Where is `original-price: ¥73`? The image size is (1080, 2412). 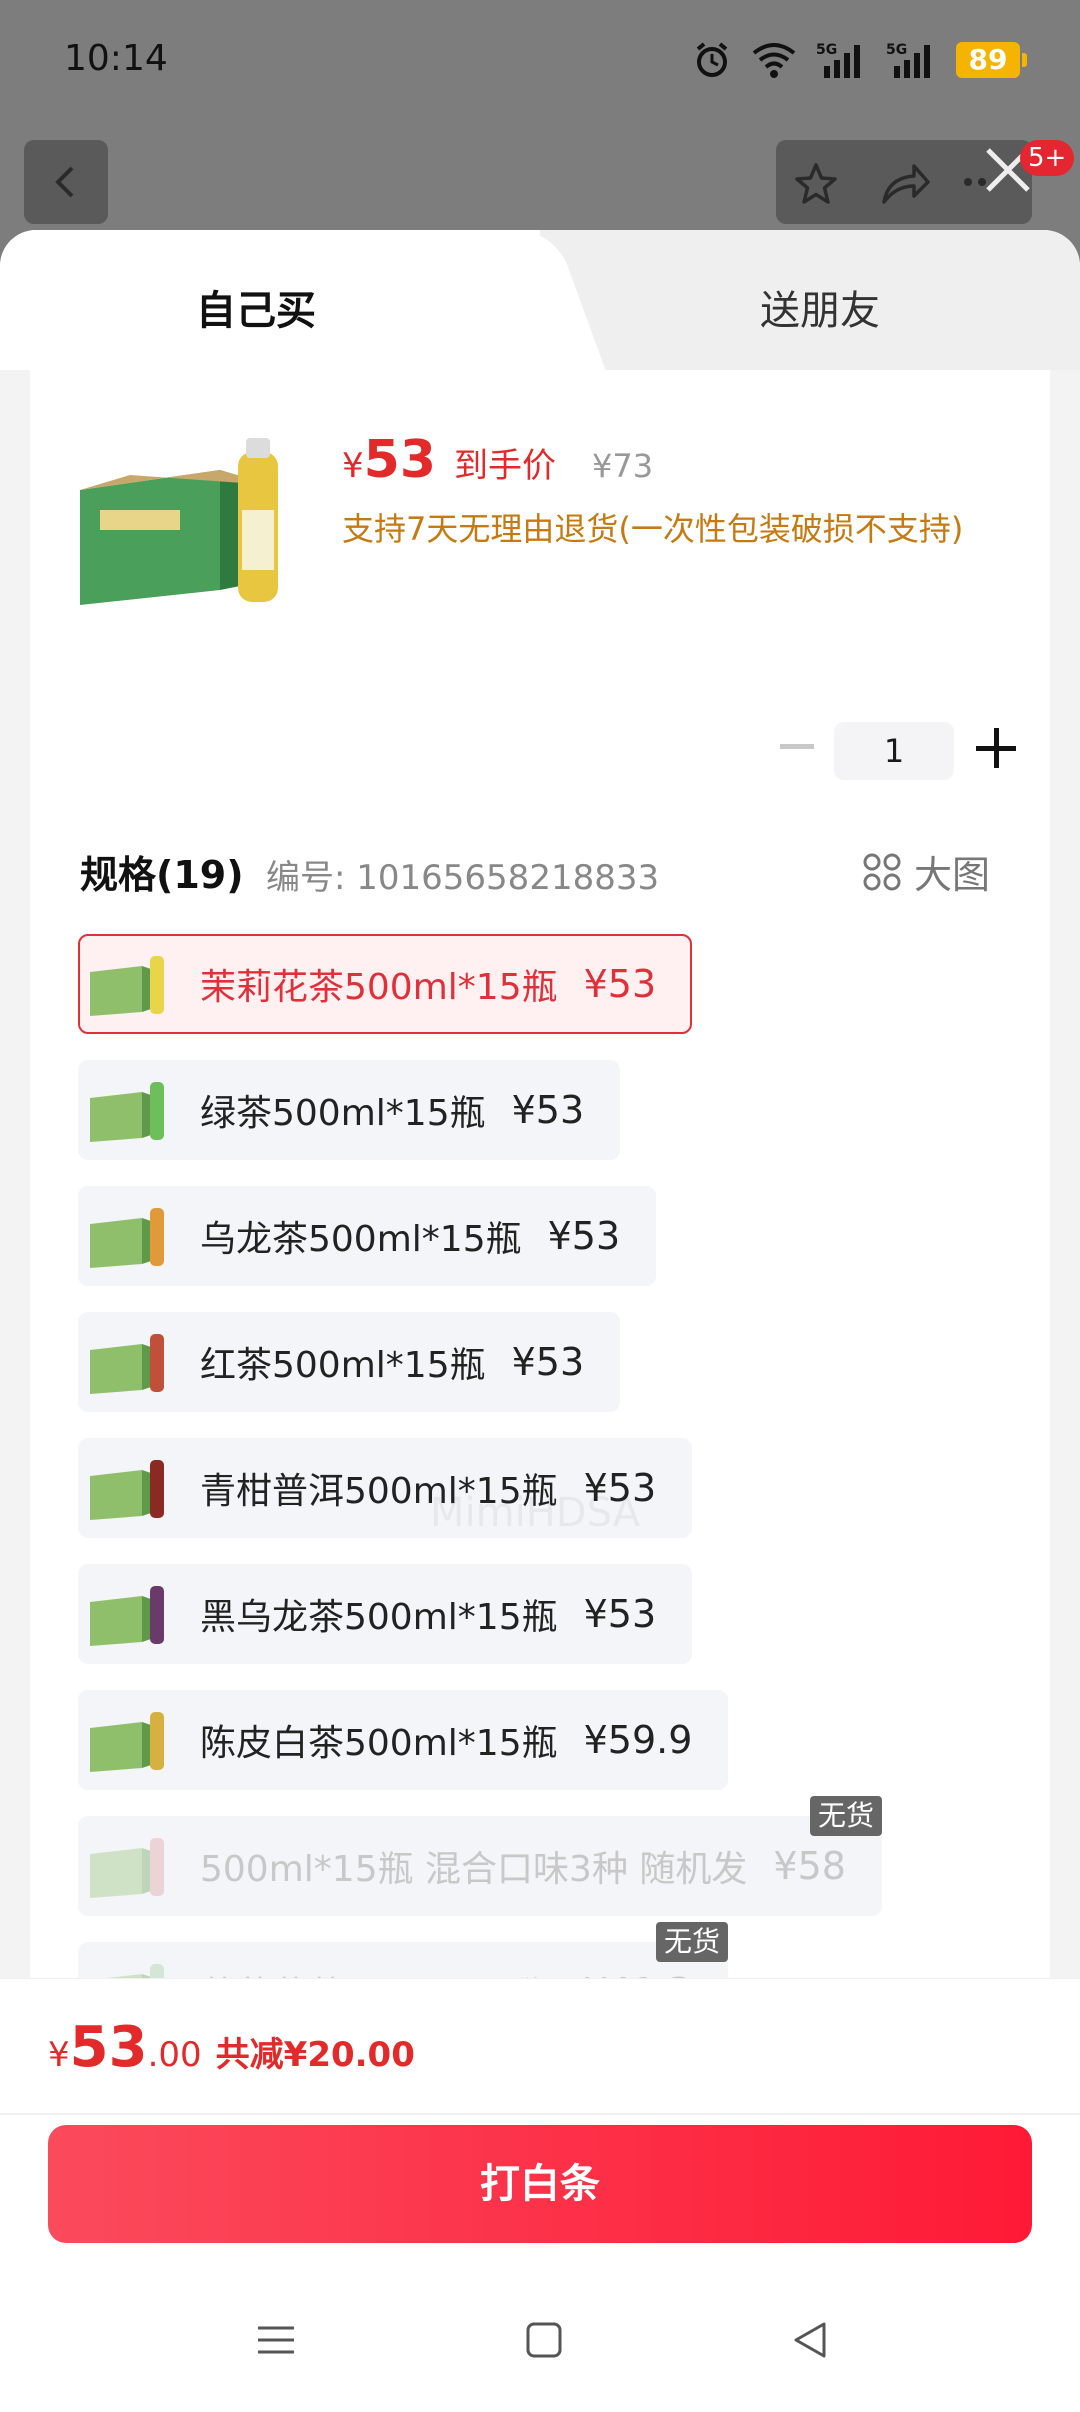 original-price: ¥73 is located at coordinates (623, 466).